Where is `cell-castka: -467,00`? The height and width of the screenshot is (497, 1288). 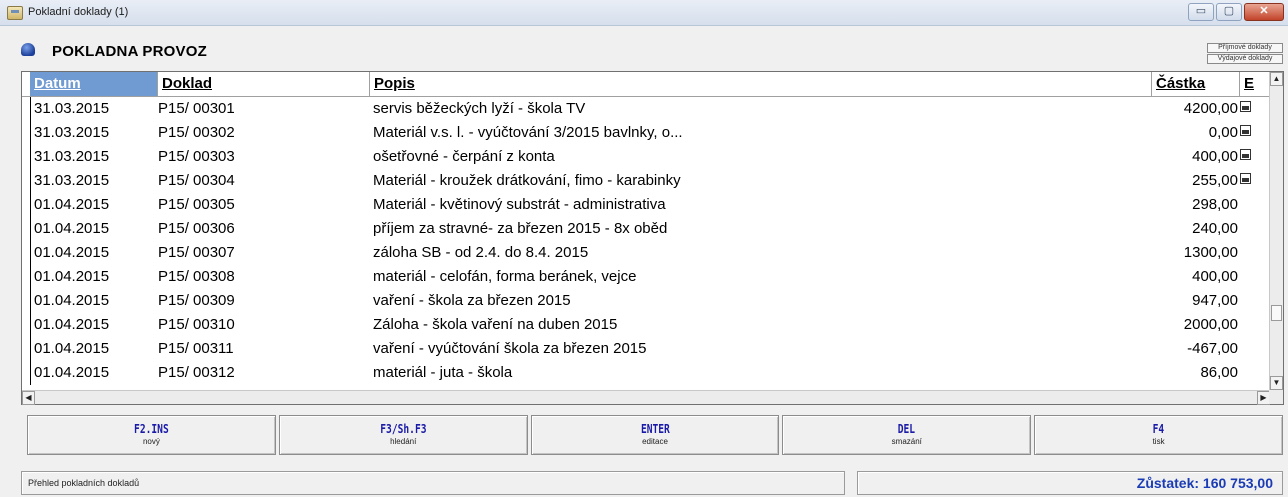 cell-castka: -467,00 is located at coordinates (1212, 348).